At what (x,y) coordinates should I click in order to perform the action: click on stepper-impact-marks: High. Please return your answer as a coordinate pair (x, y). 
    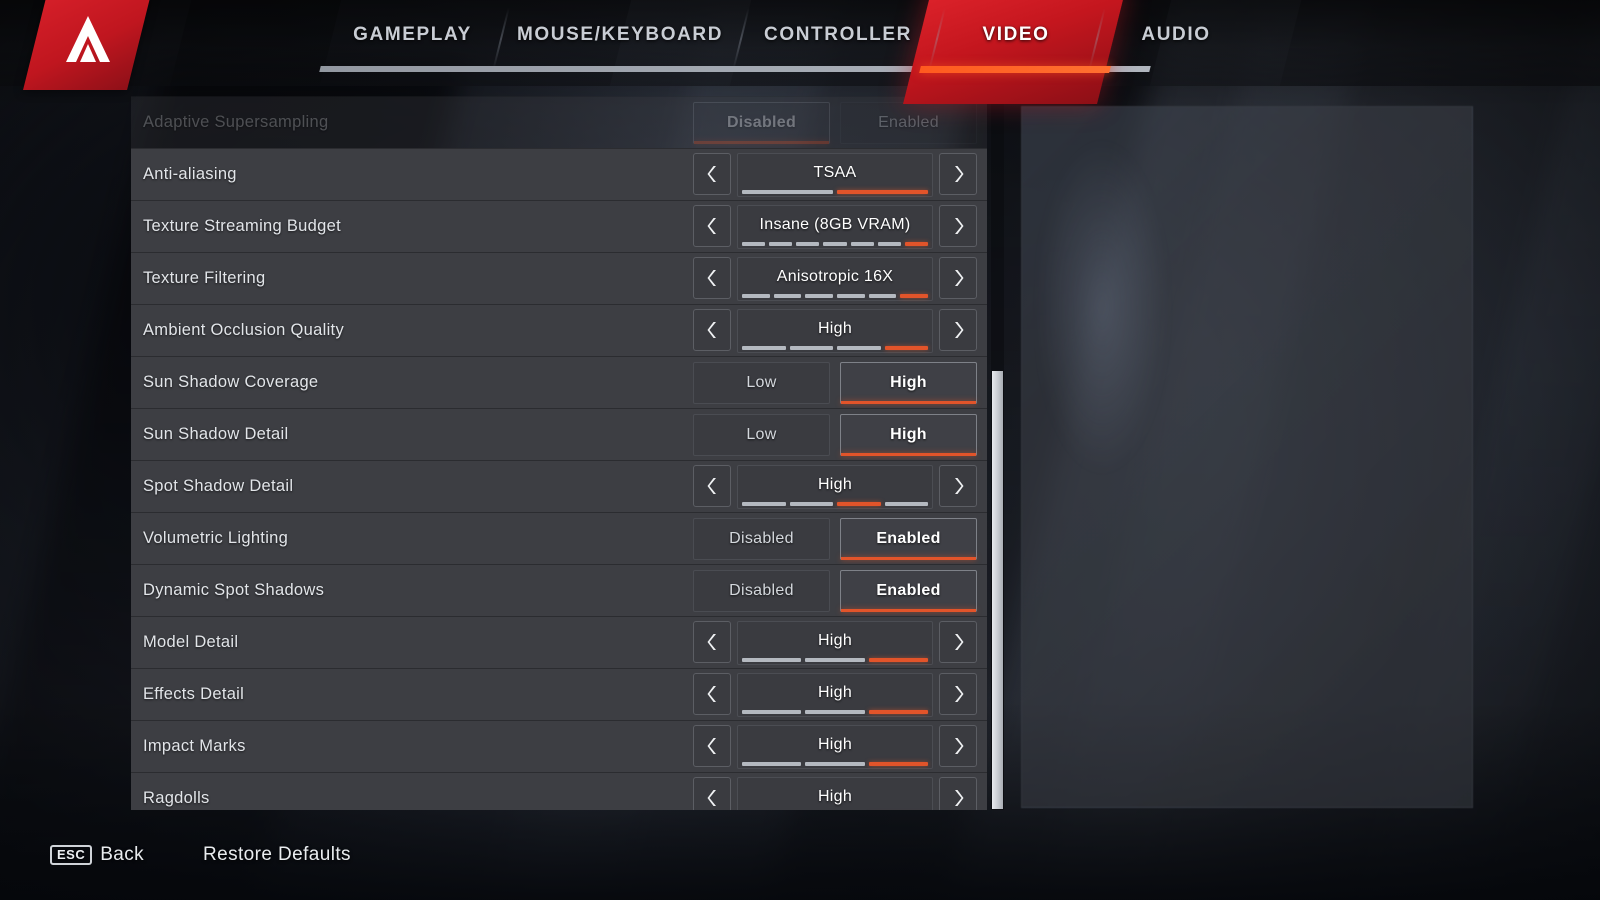
    Looking at the image, I should click on (835, 747).